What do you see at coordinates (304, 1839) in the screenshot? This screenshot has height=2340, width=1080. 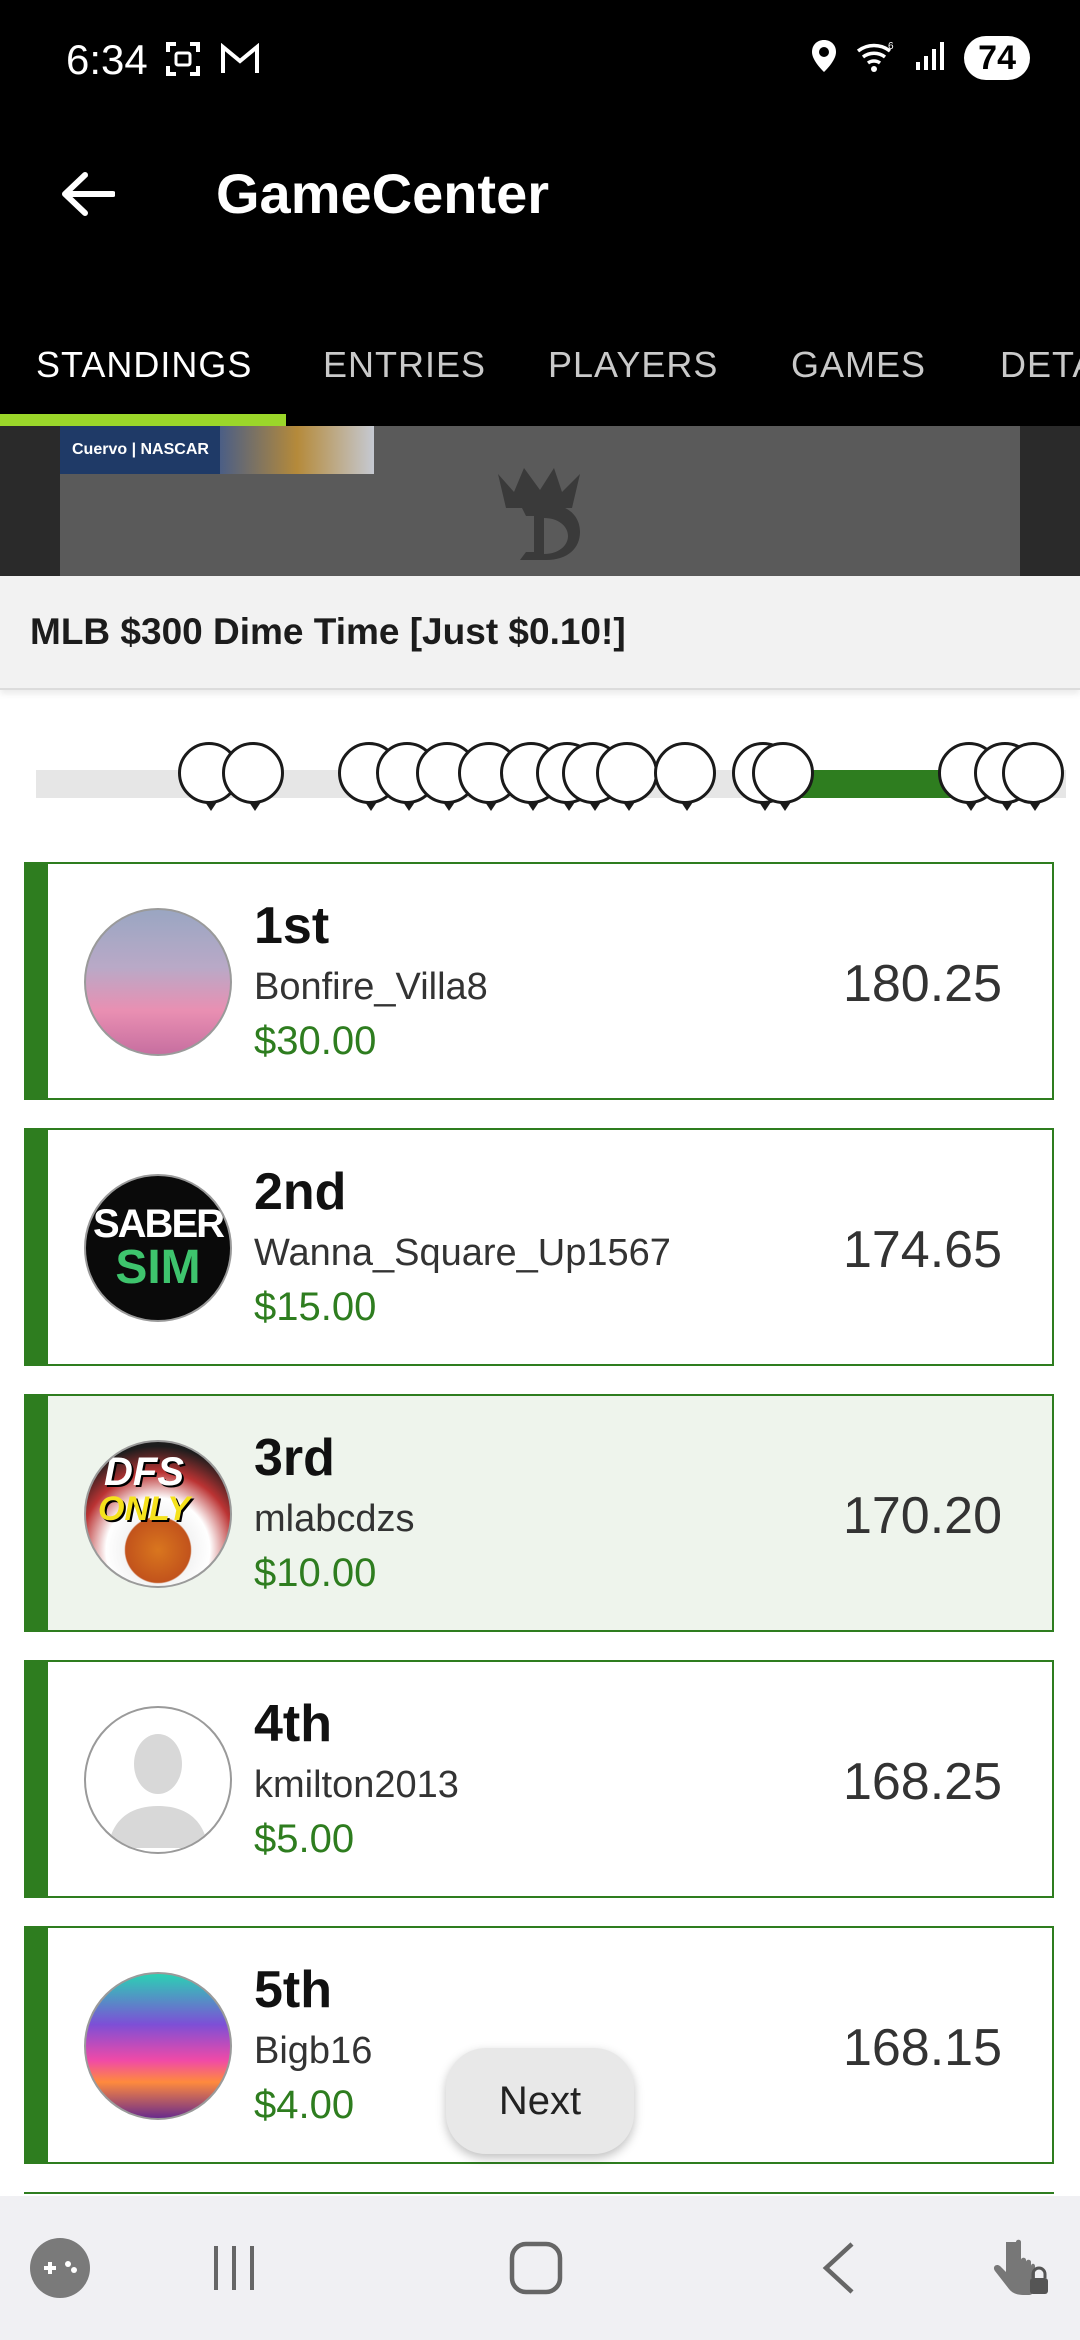 I see `prize-amount: $5.00` at bounding box center [304, 1839].